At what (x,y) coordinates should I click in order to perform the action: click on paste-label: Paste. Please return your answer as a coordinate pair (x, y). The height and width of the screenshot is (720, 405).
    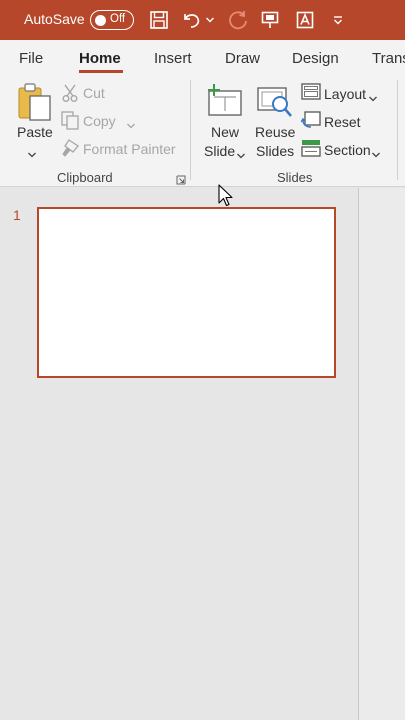
    Looking at the image, I should click on (35, 132).